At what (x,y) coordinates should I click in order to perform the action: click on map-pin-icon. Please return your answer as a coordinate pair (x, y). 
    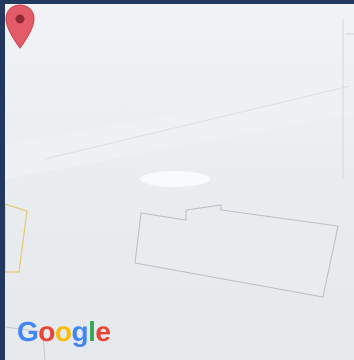
    Looking at the image, I should click on (20, 27).